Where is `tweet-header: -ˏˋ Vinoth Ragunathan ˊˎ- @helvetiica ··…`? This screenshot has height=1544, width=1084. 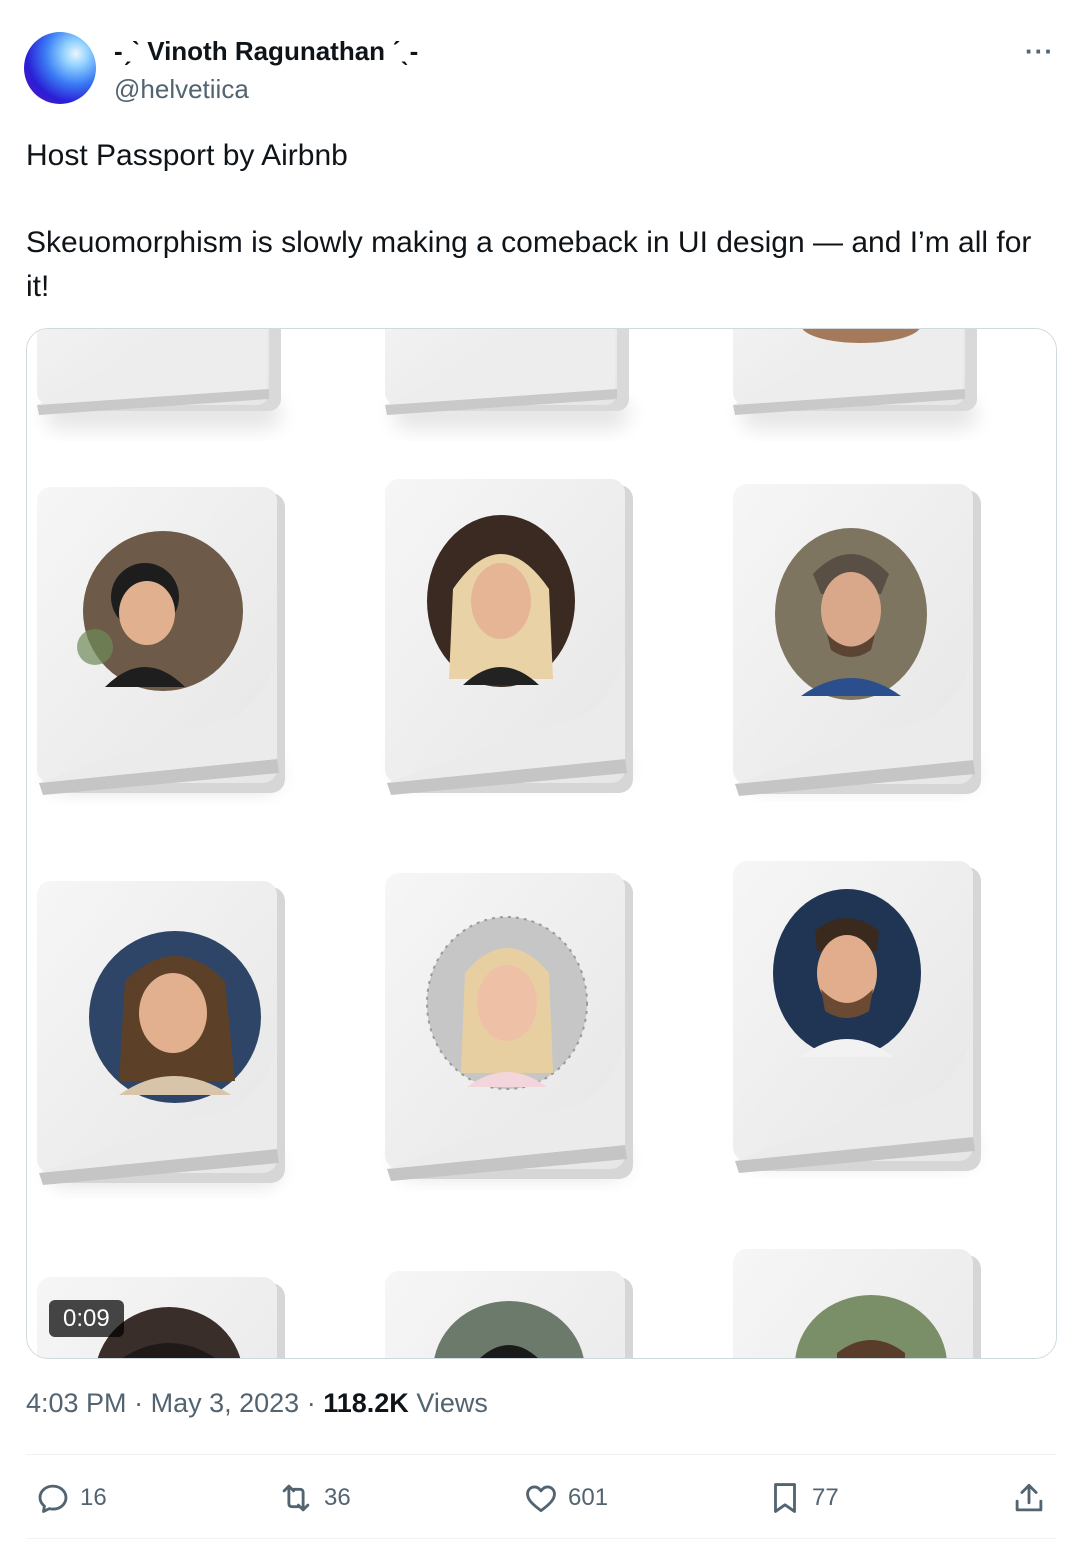
tweet-header: -ˏˋ Vinoth Ragunathan ˊˎ- @helvetiica ··… is located at coordinates (542, 70).